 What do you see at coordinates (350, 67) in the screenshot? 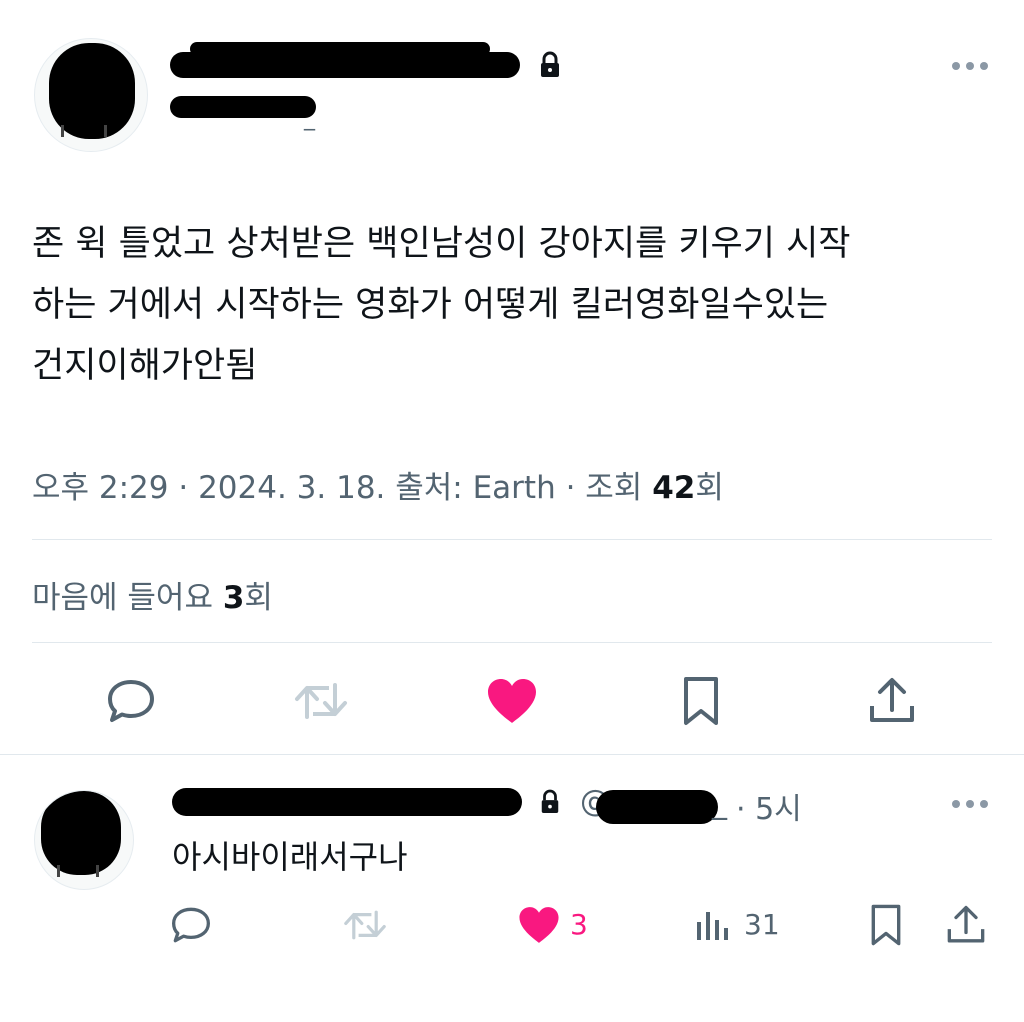
I see `author-name-redaction` at bounding box center [350, 67].